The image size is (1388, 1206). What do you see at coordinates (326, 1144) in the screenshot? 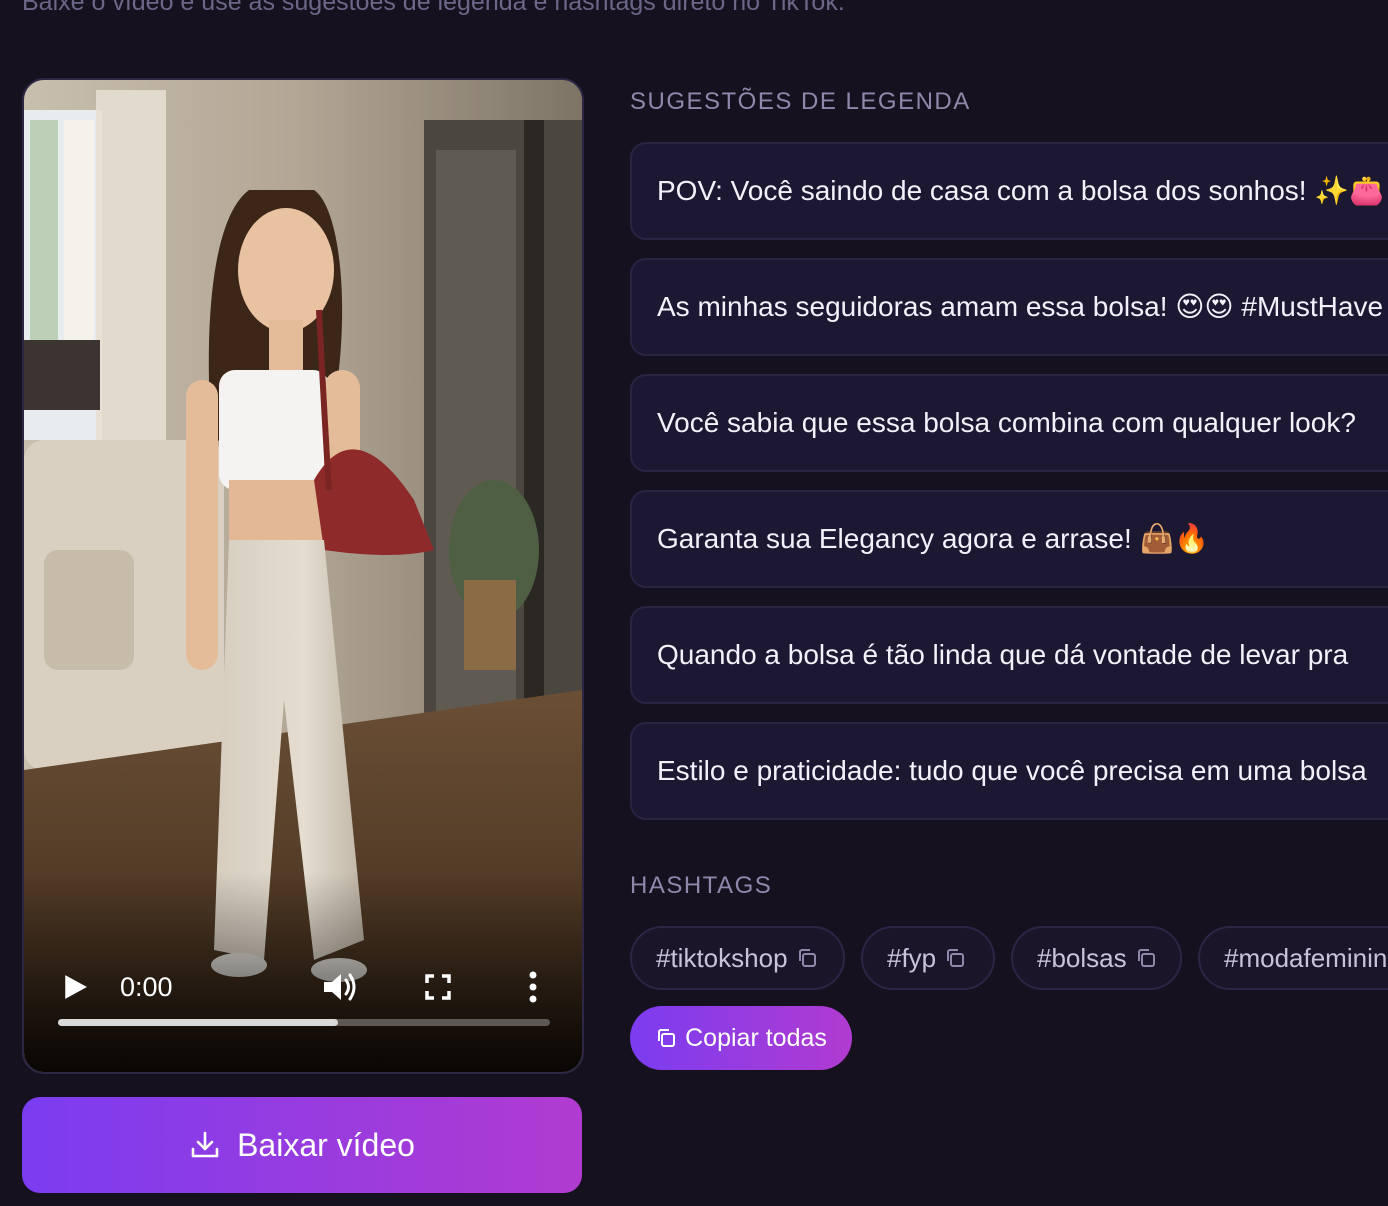
I see `download-video-label: Baixar vídeo` at bounding box center [326, 1144].